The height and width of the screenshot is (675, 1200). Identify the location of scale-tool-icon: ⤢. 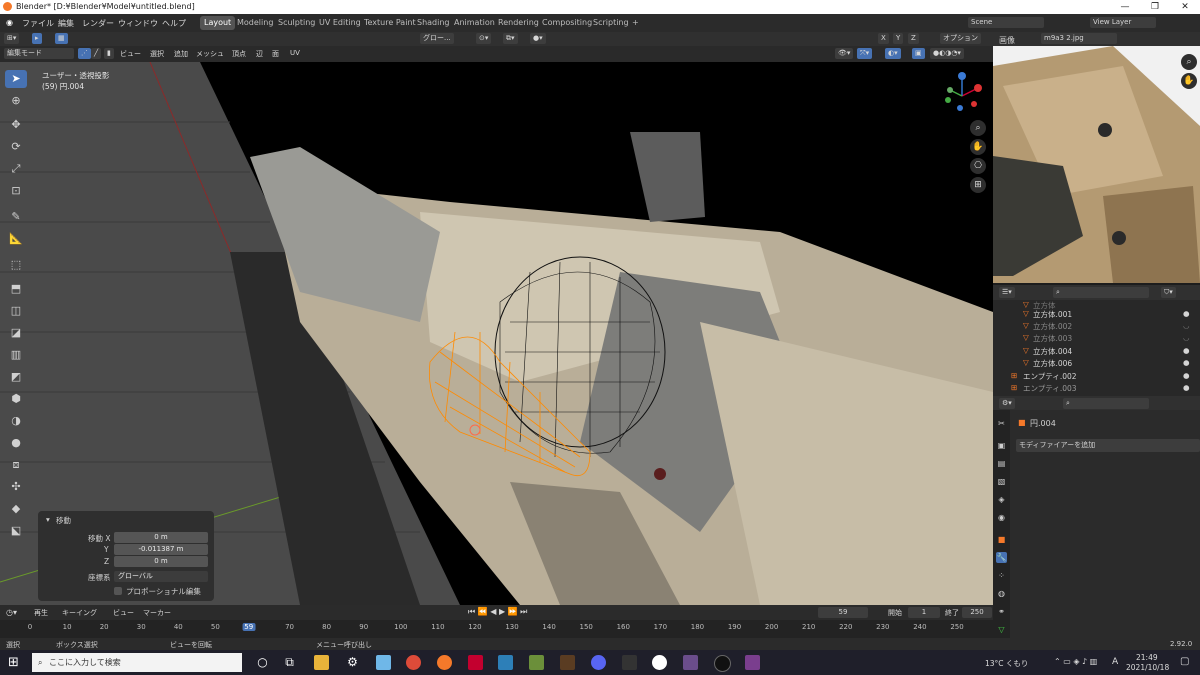
(16, 169).